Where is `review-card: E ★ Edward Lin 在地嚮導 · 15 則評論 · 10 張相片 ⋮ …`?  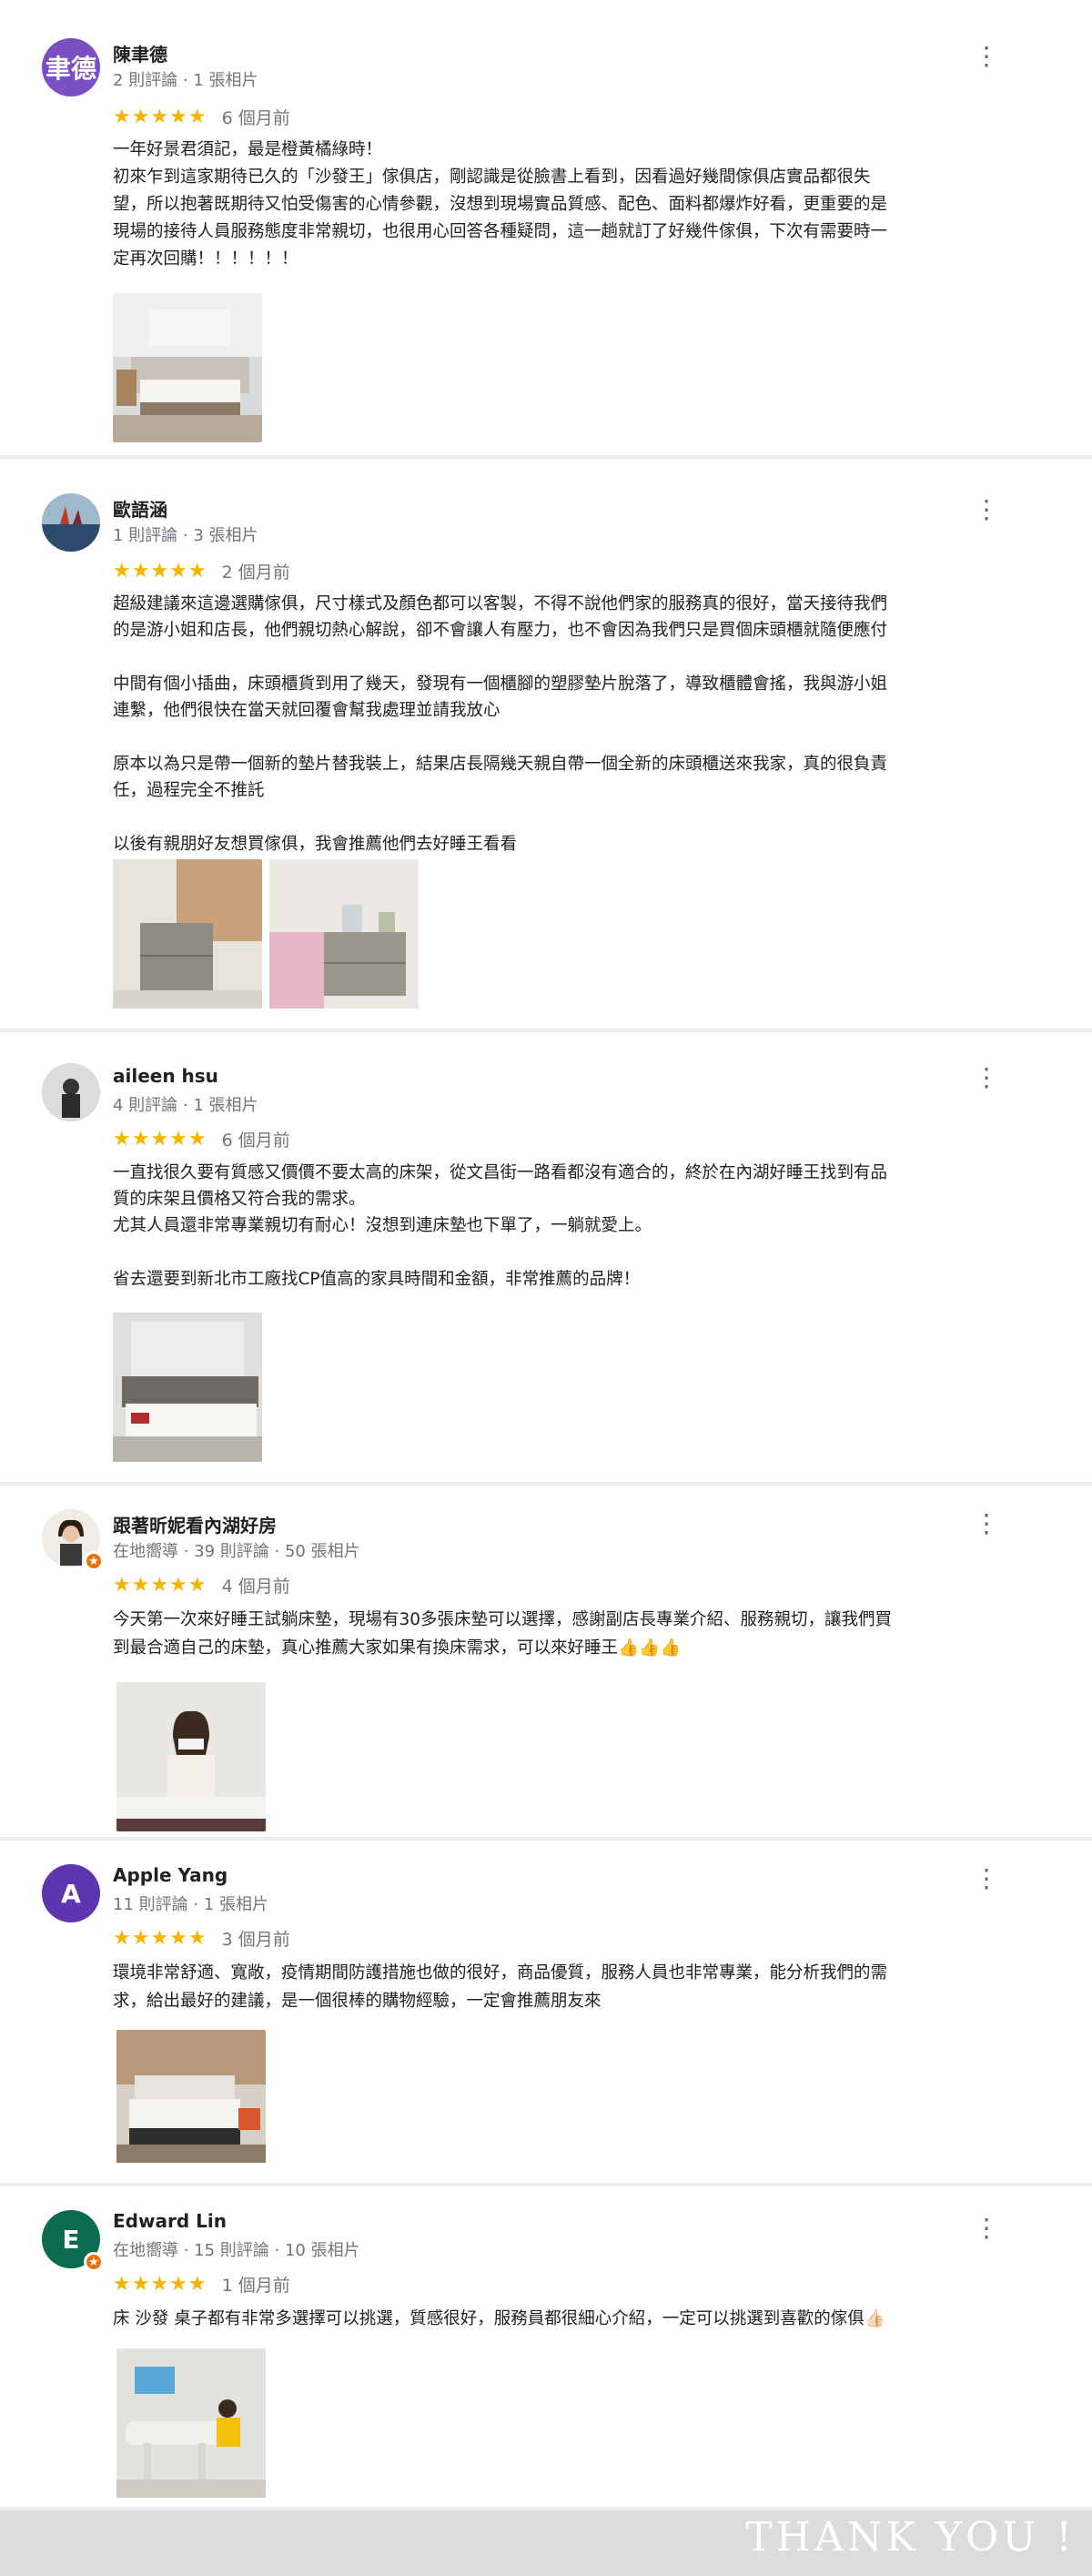
review-card: E ★ Edward Lin 在地嚮導 · 15 則評論 · 10 張相片 ⋮ … is located at coordinates (546, 2346).